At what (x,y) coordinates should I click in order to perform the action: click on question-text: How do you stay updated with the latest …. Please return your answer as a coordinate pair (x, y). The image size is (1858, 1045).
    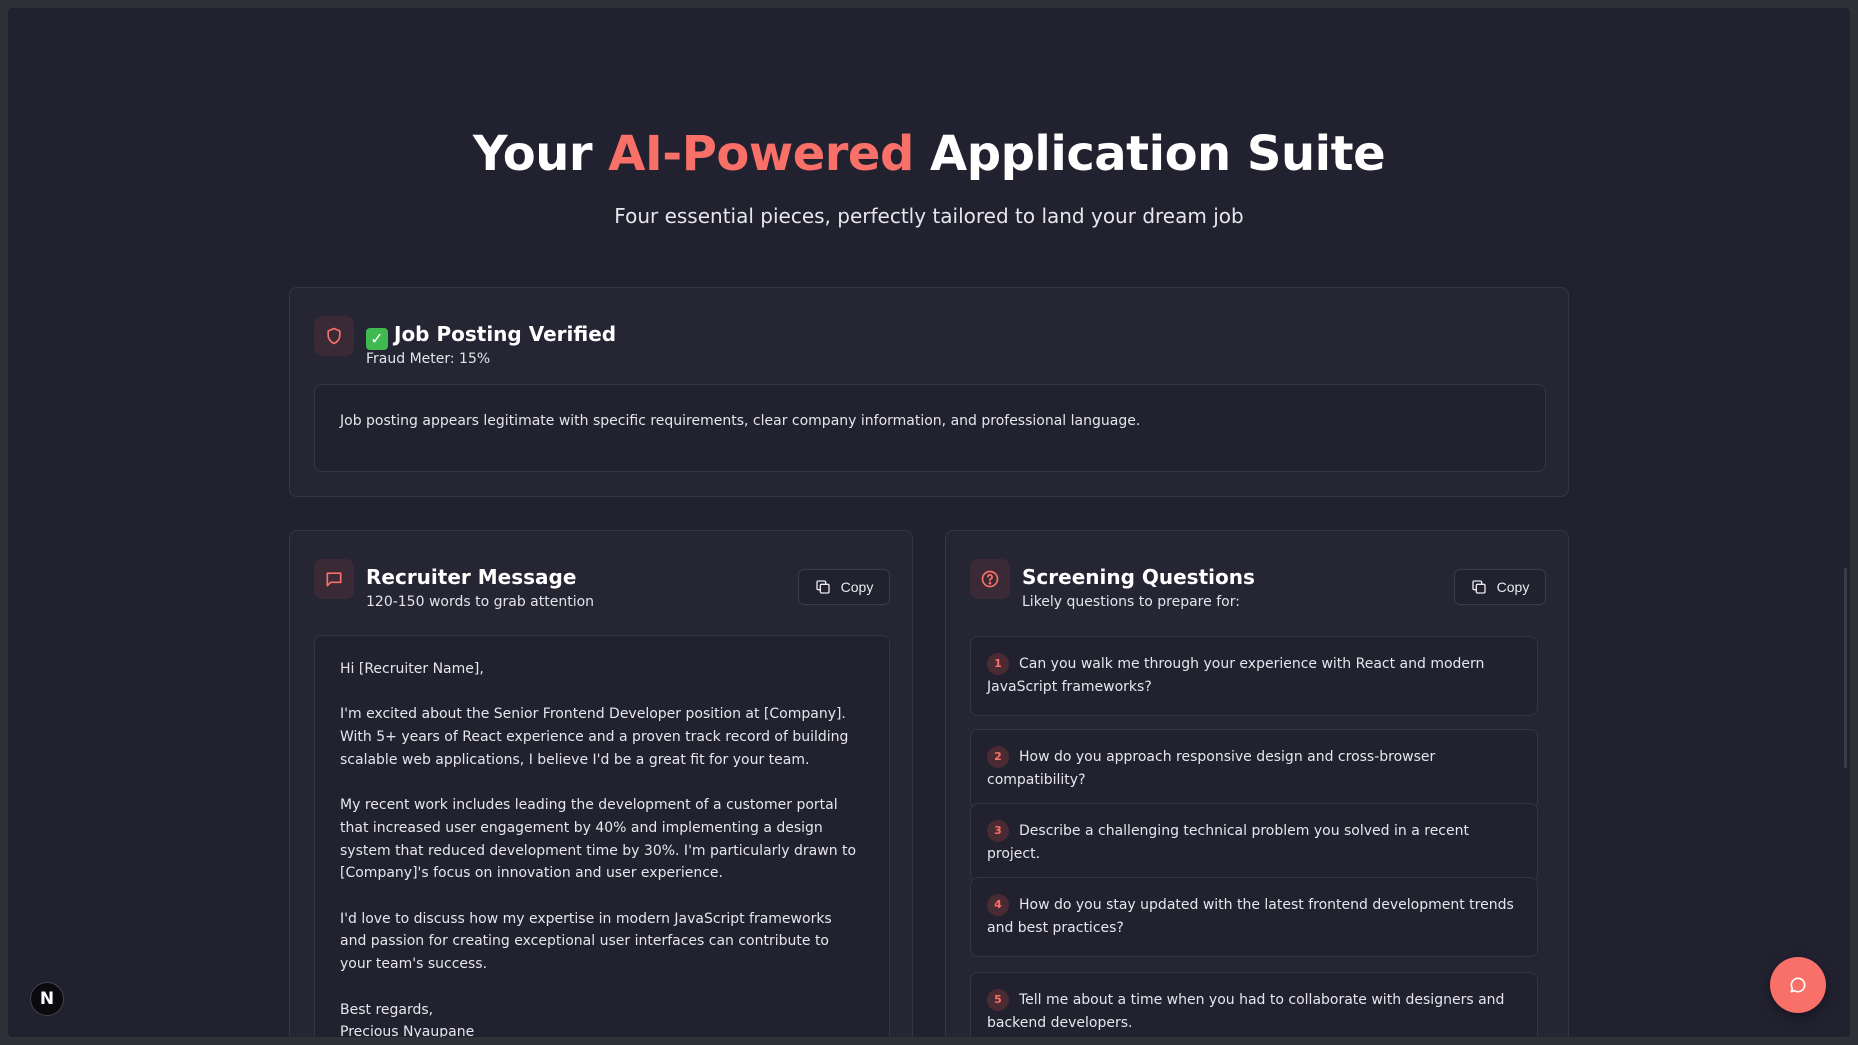
    Looking at the image, I should click on (1250, 916).